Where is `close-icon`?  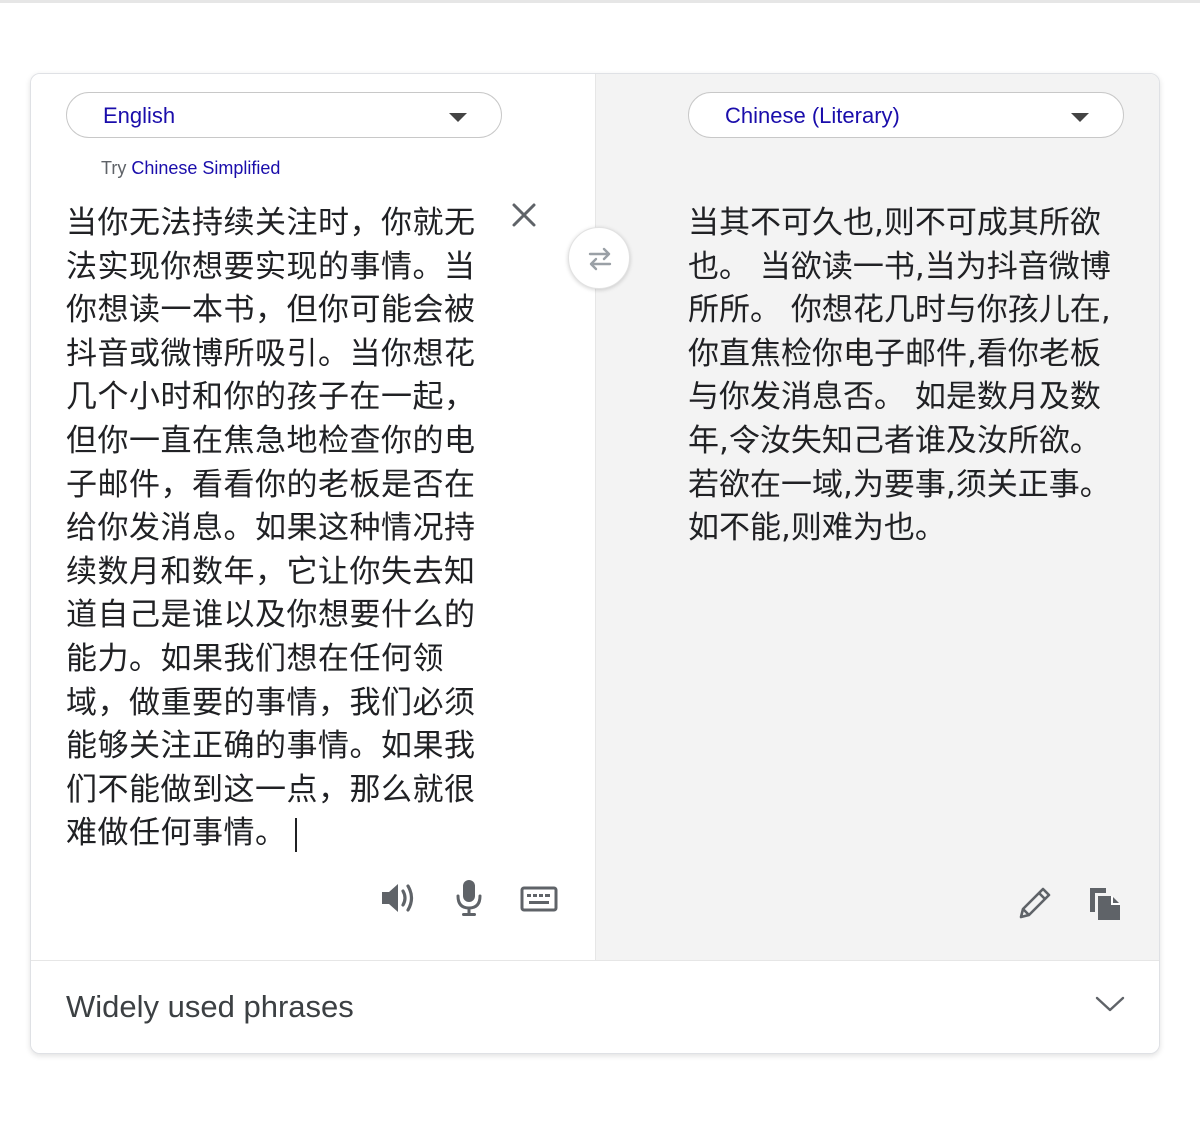 close-icon is located at coordinates (524, 215).